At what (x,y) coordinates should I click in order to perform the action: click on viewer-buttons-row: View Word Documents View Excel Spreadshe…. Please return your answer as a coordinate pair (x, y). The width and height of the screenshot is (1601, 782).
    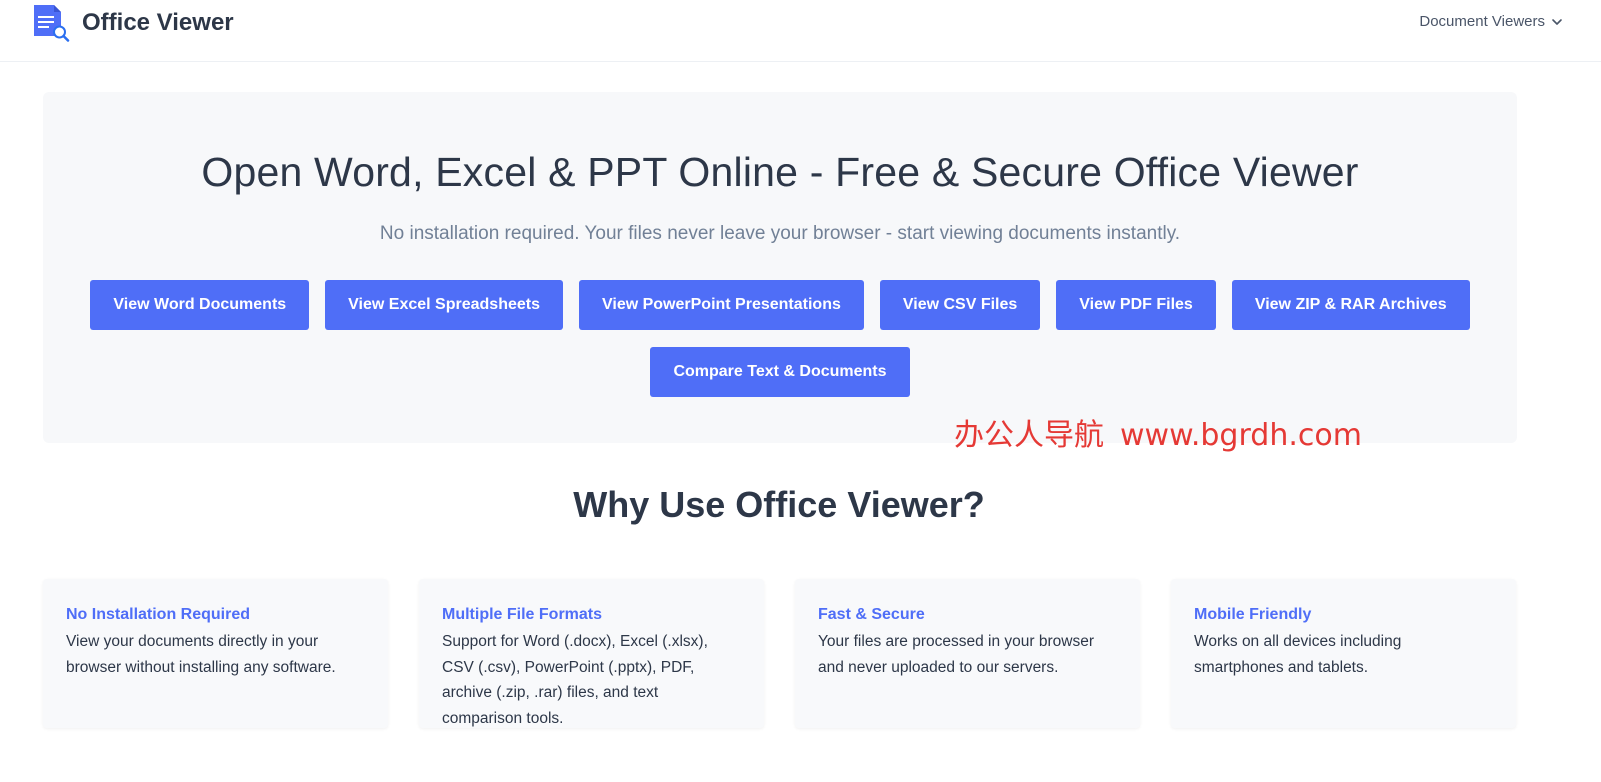
    Looking at the image, I should click on (780, 305).